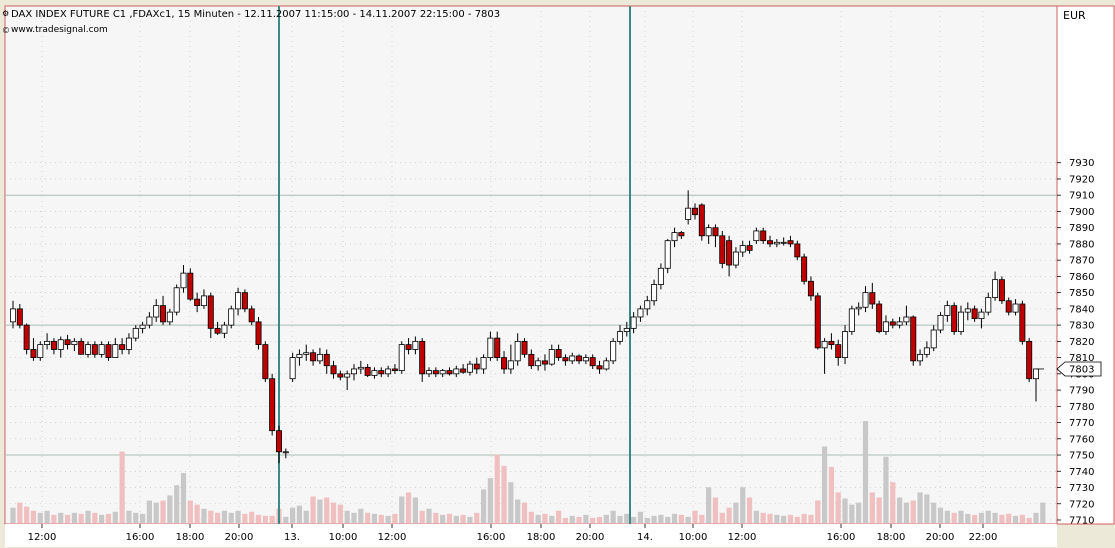  Describe the element at coordinates (343, 537) in the screenshot. I see `x-tick-label: 10:00` at that location.